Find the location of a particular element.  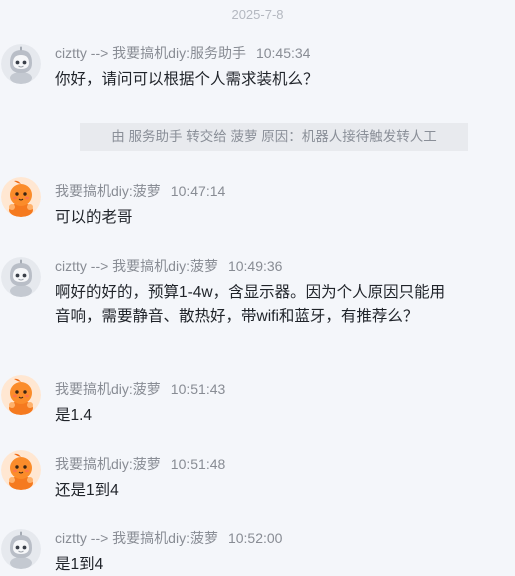

message-text: 还是1到4 is located at coordinates (87, 490).